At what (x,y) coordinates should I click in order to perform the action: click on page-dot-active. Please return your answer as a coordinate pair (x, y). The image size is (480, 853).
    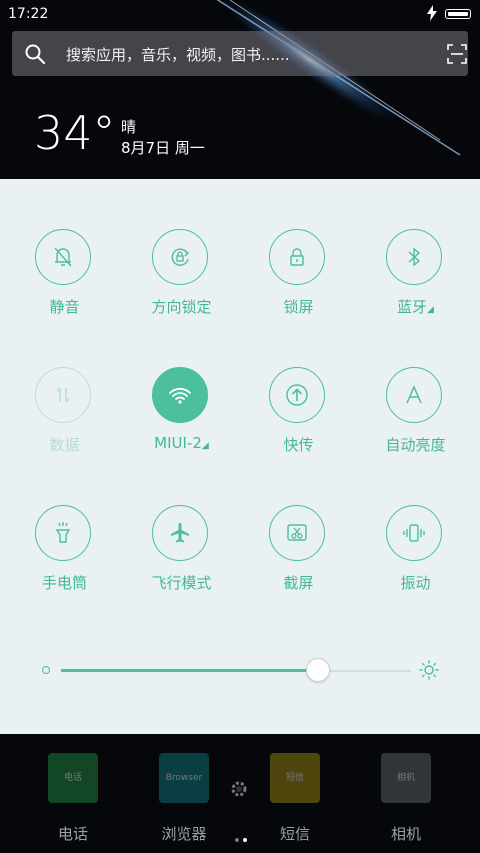
    Looking at the image, I should click on (245, 840).